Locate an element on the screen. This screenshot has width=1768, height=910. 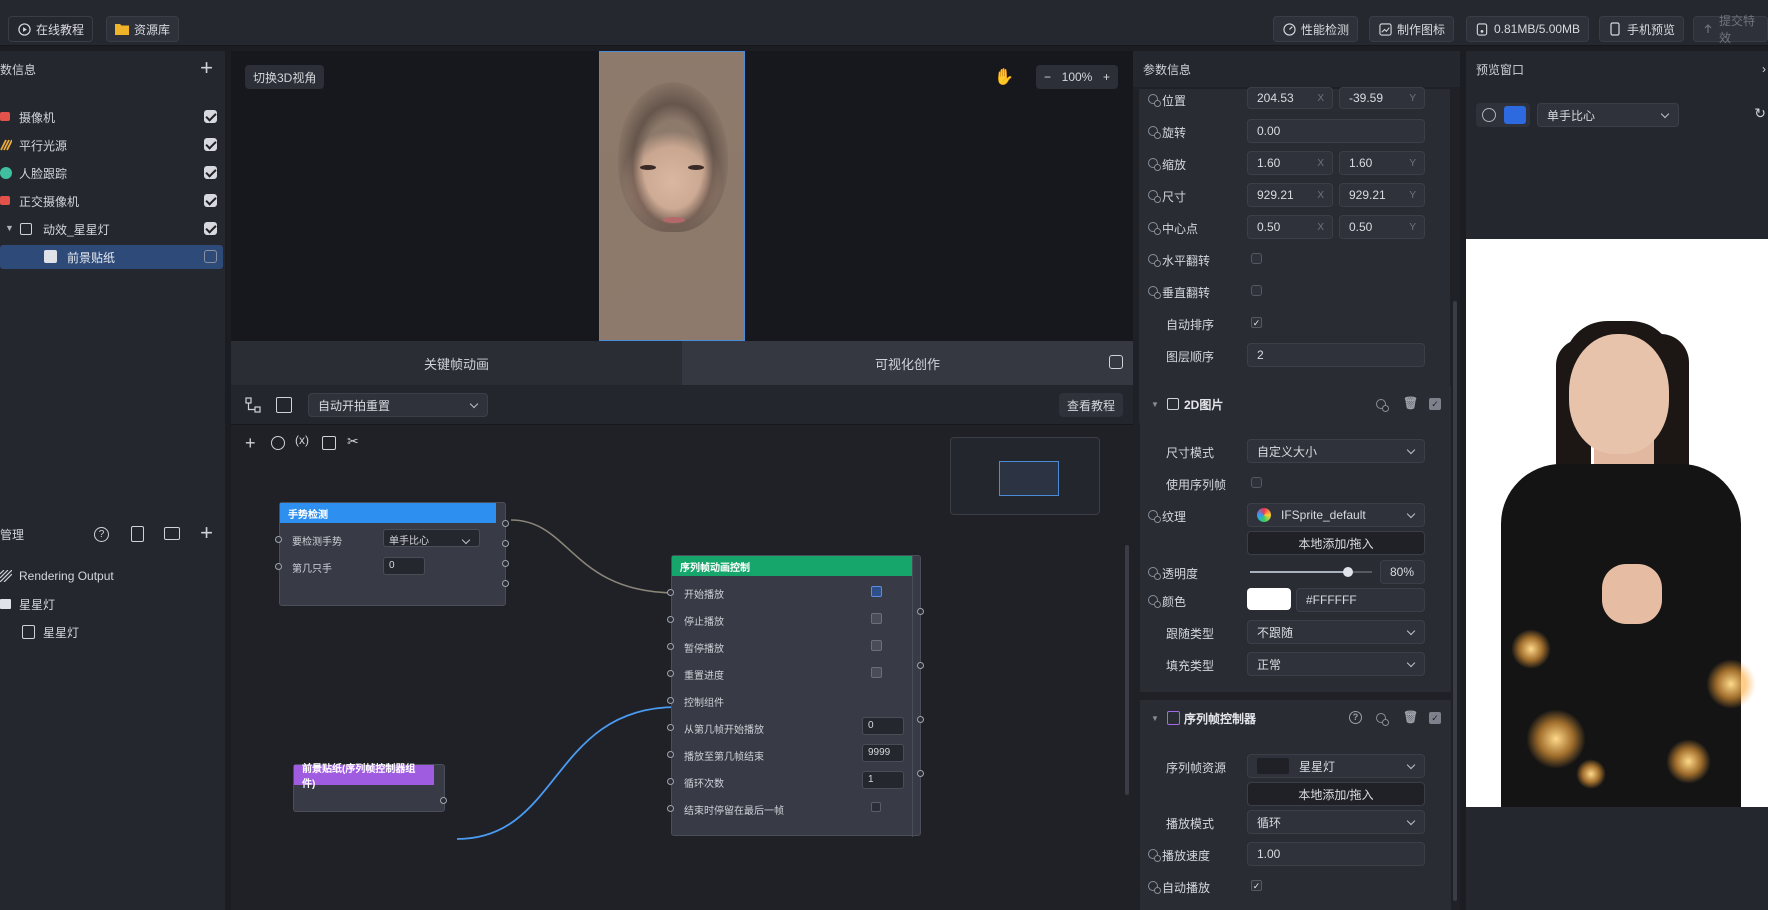
gesture-type-select: 单手比心 is located at coordinates (431, 538).